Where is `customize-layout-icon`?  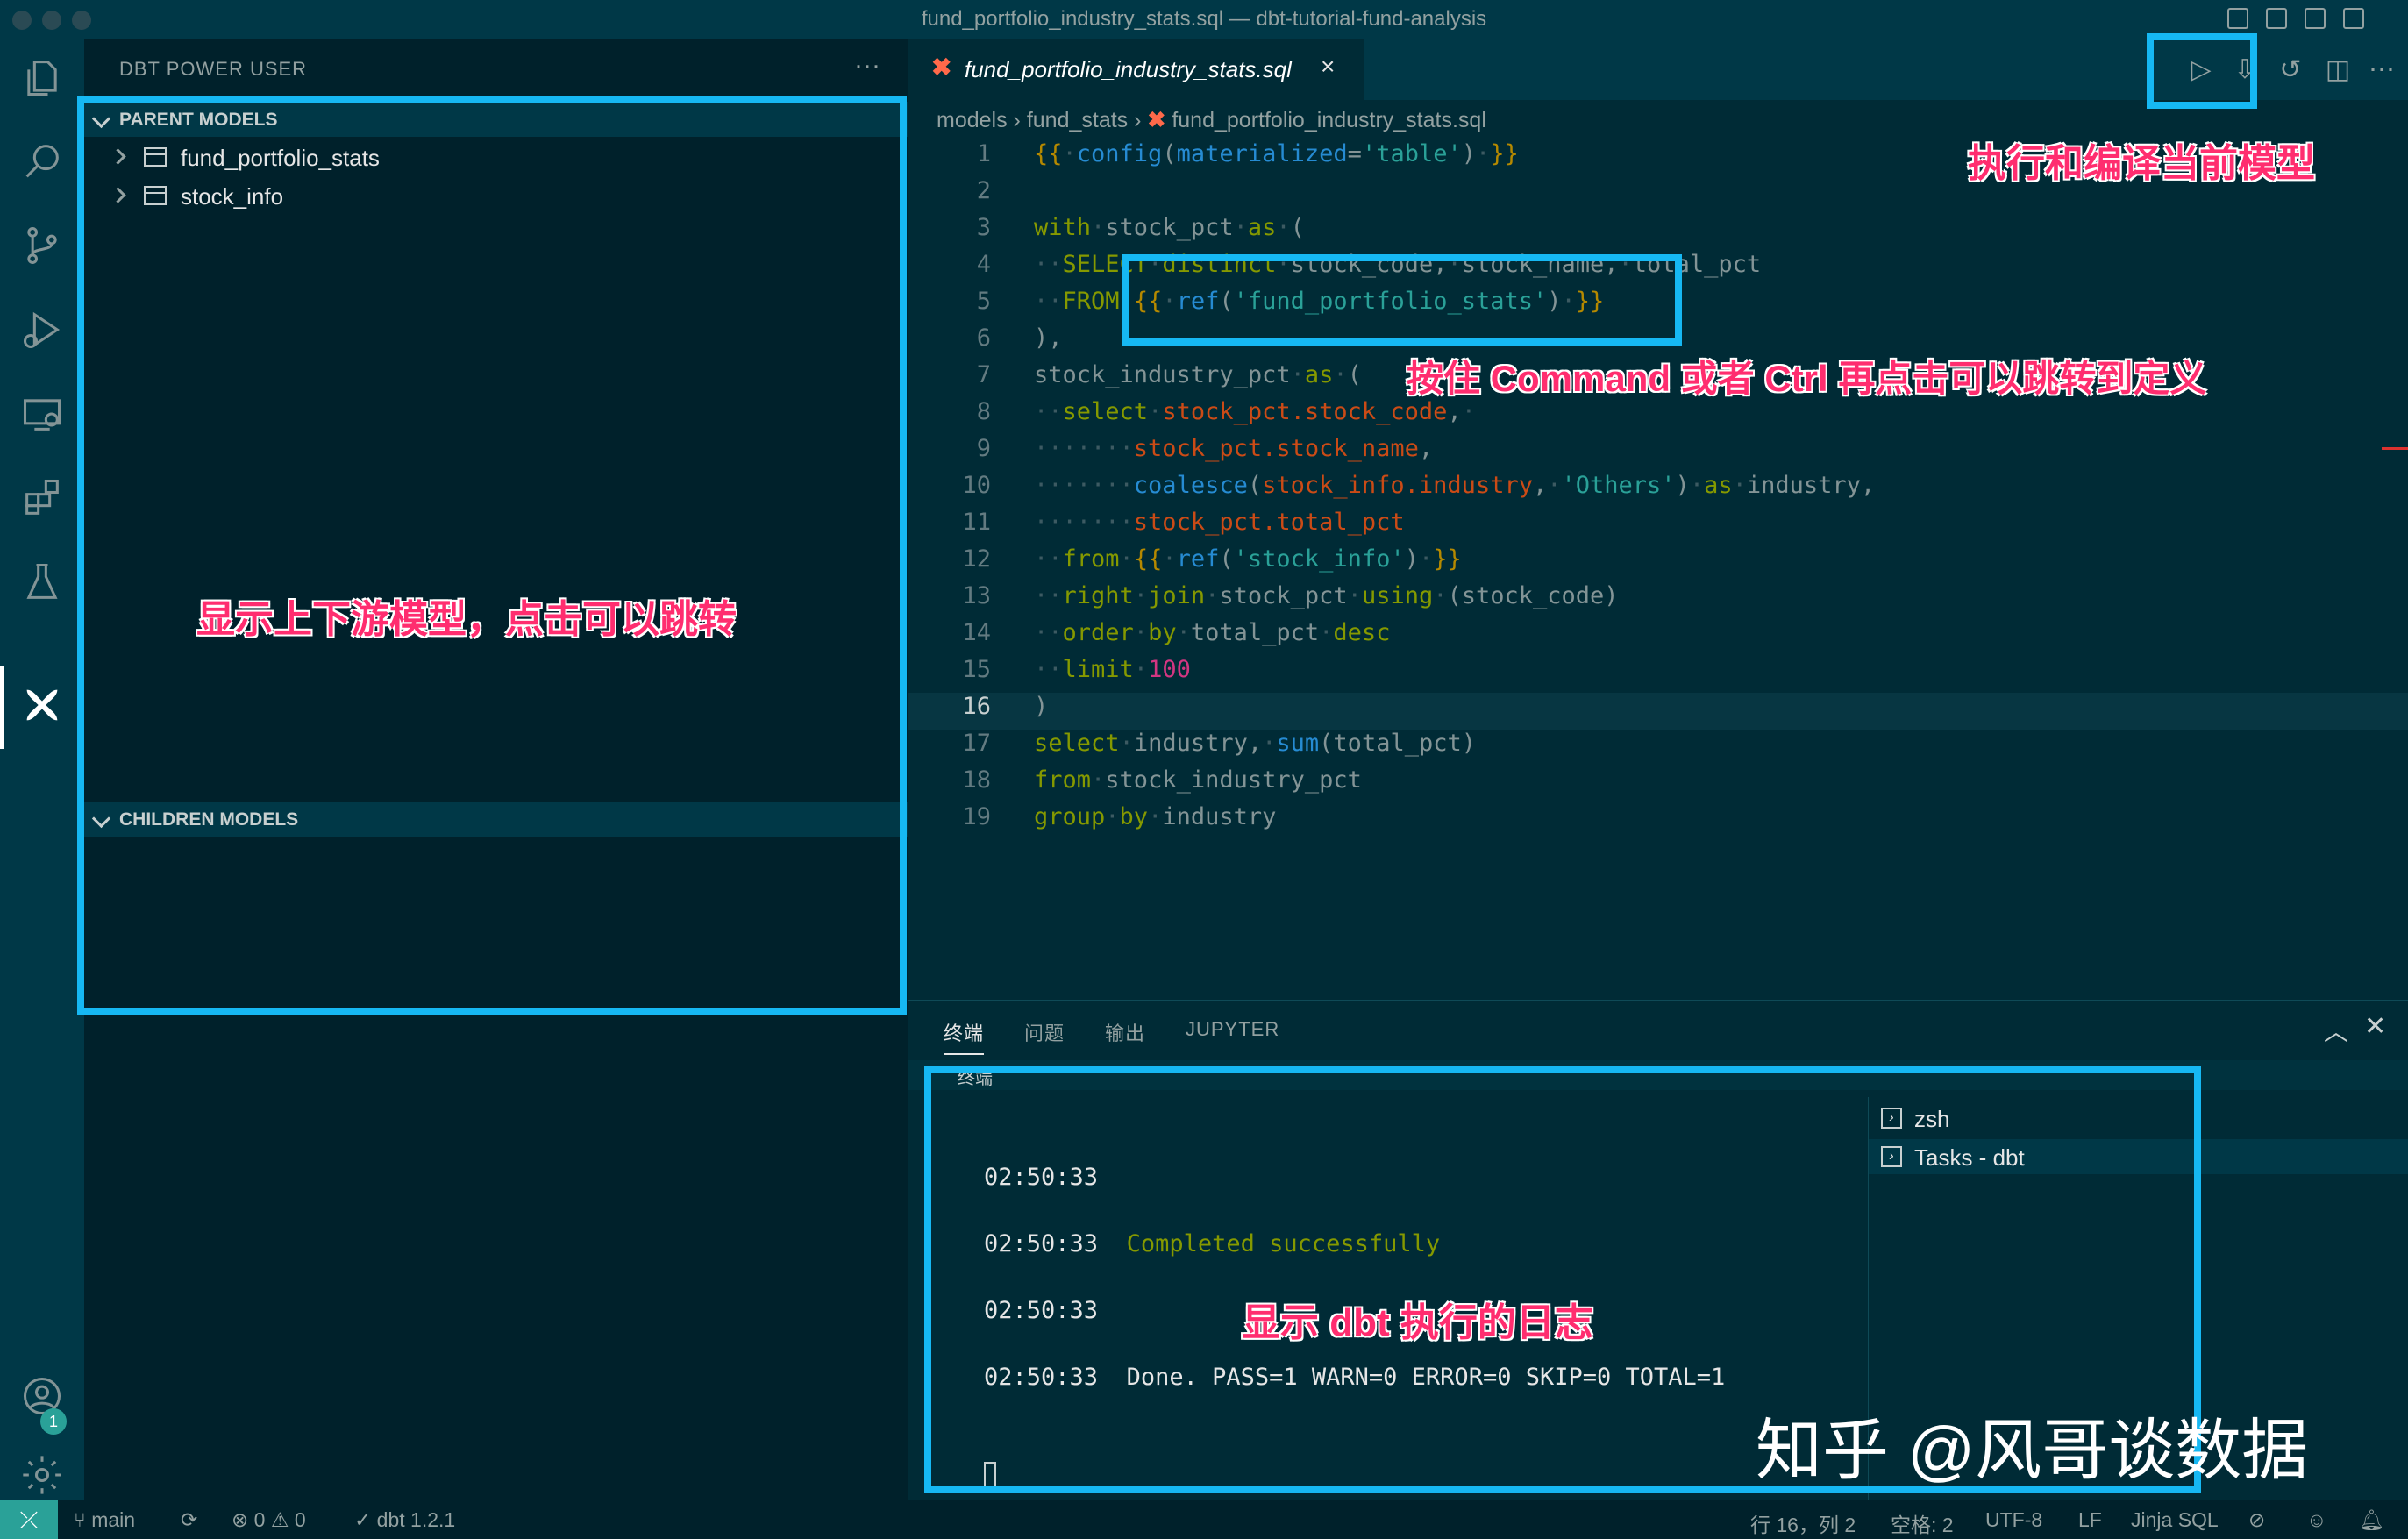 customize-layout-icon is located at coordinates (2353, 18).